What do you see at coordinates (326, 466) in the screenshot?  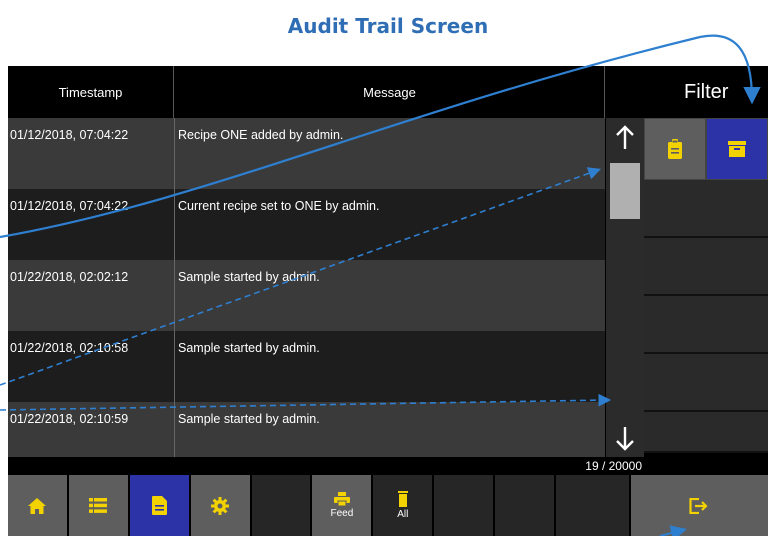 I see `record-counter: 19 / 20000` at bounding box center [326, 466].